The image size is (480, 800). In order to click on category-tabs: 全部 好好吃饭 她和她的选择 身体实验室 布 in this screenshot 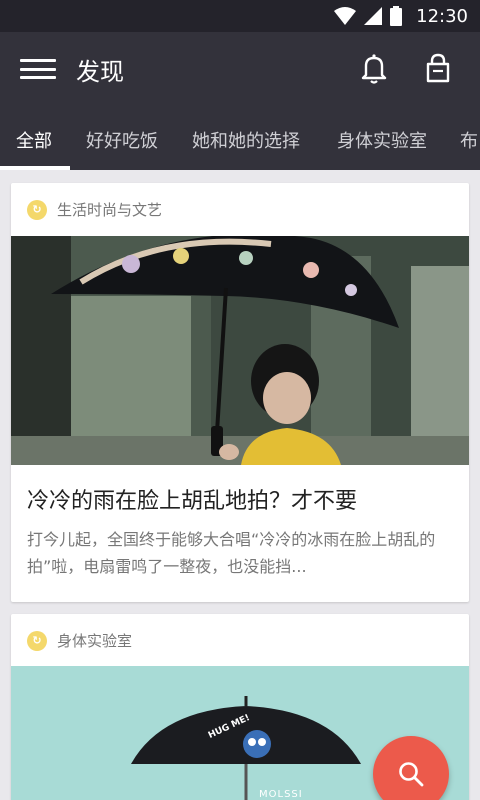, I will do `click(240, 138)`.